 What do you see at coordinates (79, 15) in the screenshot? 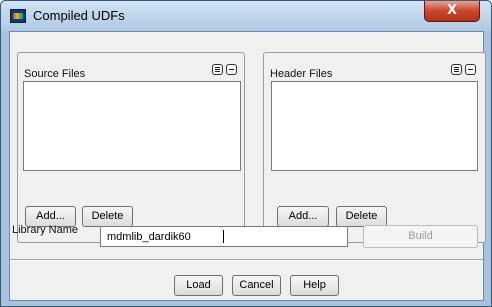
I see `window-title: Compiled UDFs` at bounding box center [79, 15].